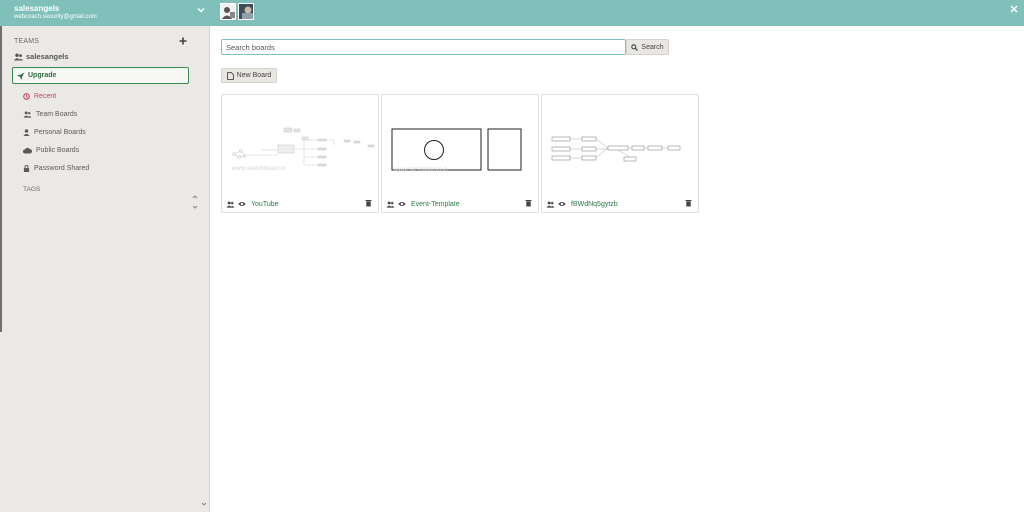  What do you see at coordinates (594, 204) in the screenshot?
I see `board-title: fBWdNq5gytzb` at bounding box center [594, 204].